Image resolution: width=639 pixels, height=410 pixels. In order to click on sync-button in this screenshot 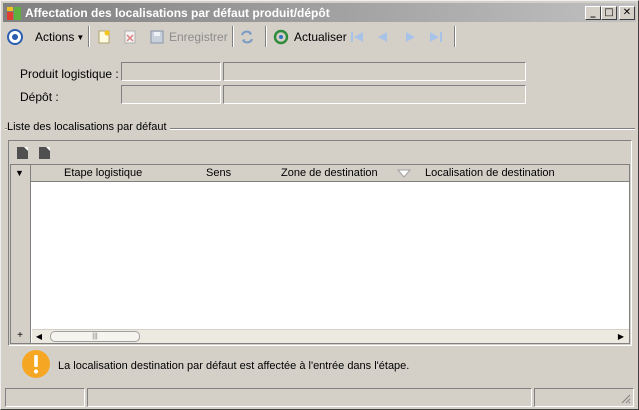, I will do `click(247, 37)`.